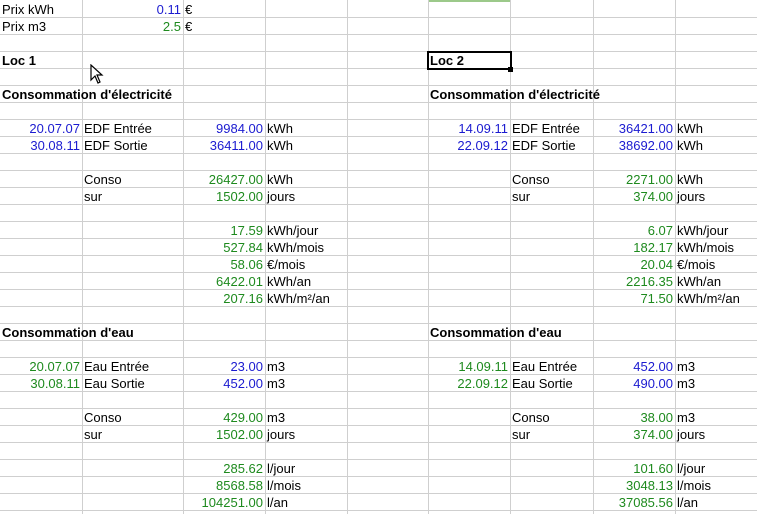  What do you see at coordinates (224, 366) in the screenshot?
I see `loc1-water-in-value: 23.00` at bounding box center [224, 366].